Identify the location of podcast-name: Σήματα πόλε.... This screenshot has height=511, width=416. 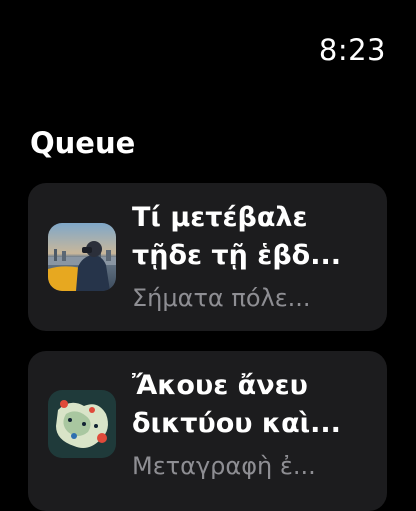
(221, 298).